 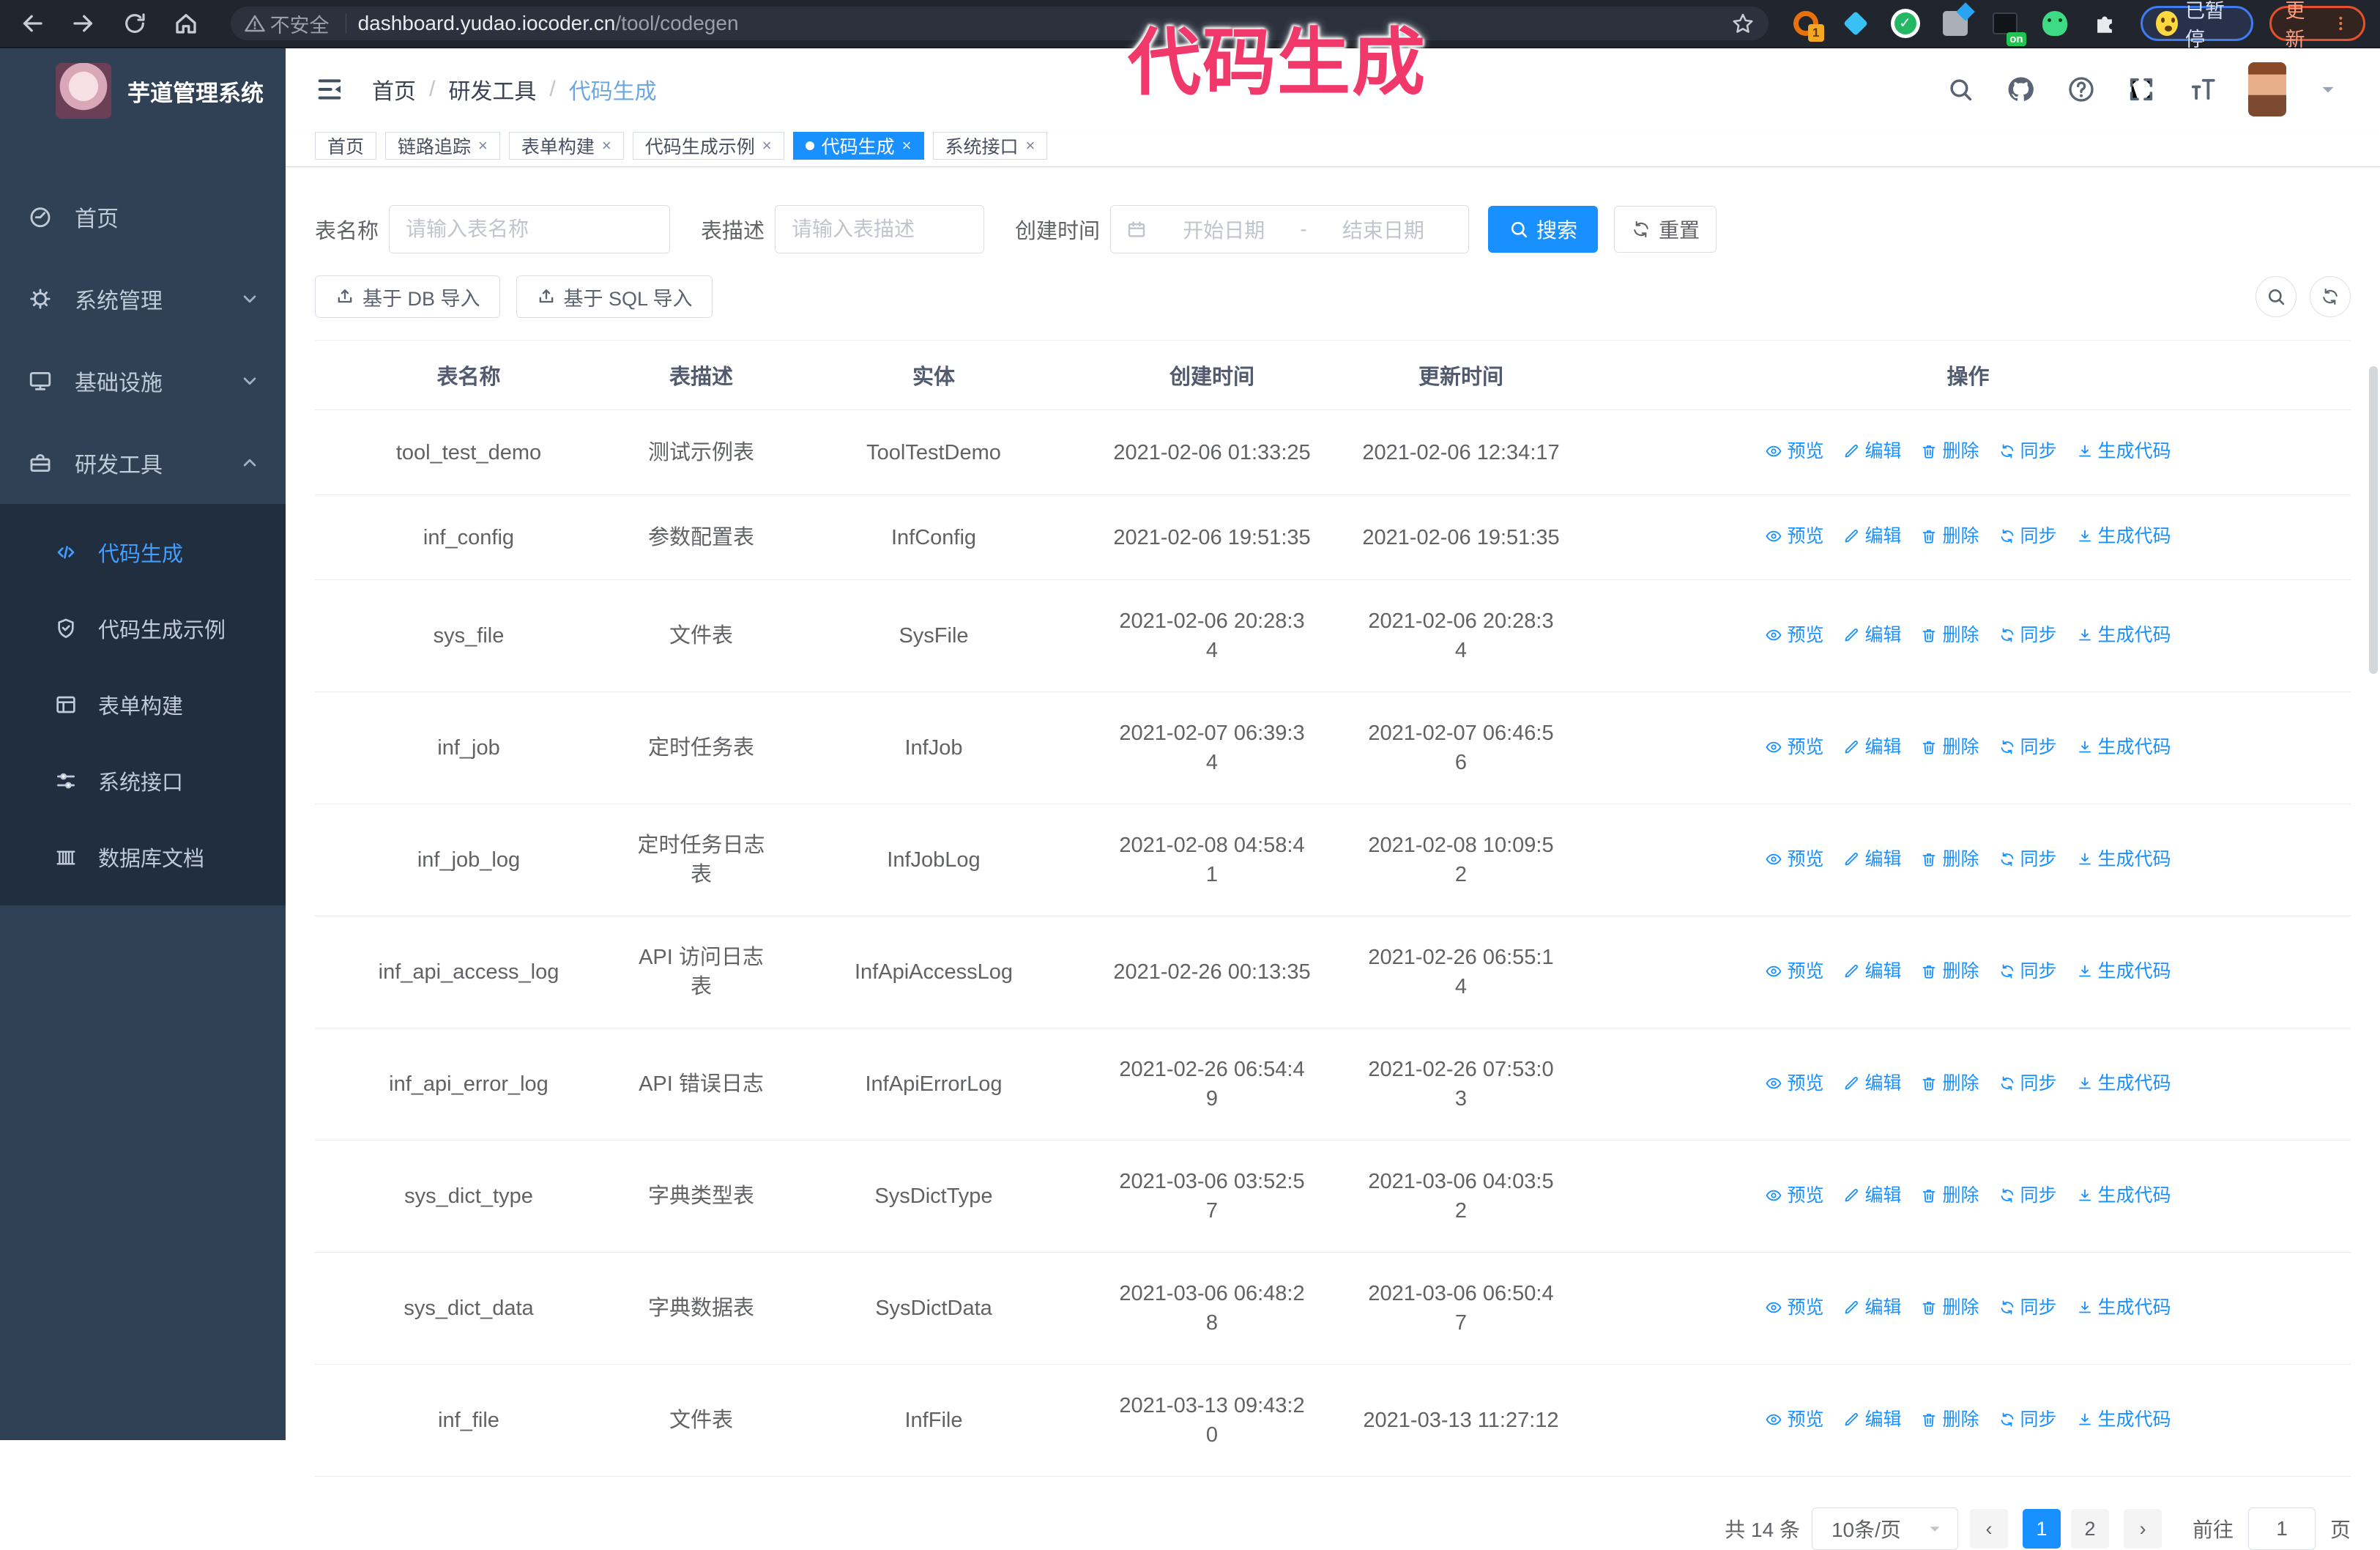 What do you see at coordinates (1905, 24) in the screenshot?
I see `extension-check-icon: ✓` at bounding box center [1905, 24].